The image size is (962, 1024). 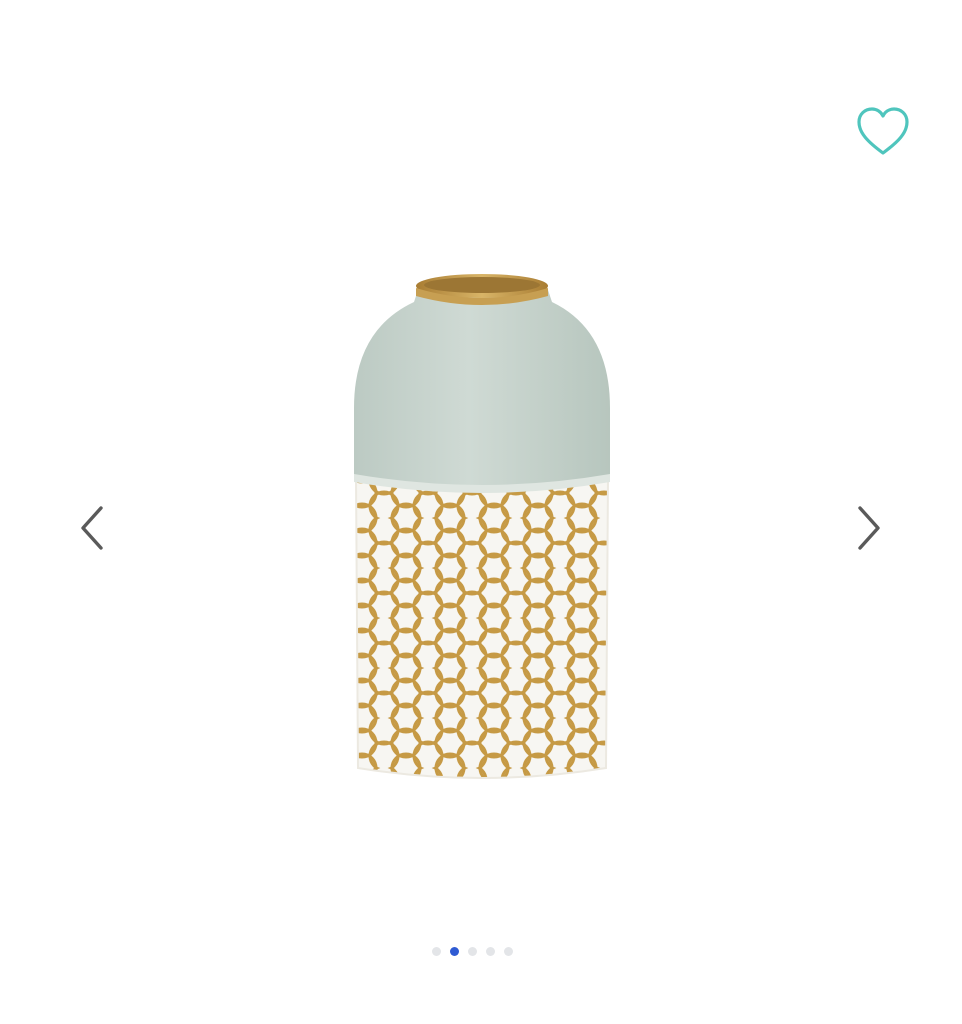 I want to click on wishlist-button, so click(x=883, y=131).